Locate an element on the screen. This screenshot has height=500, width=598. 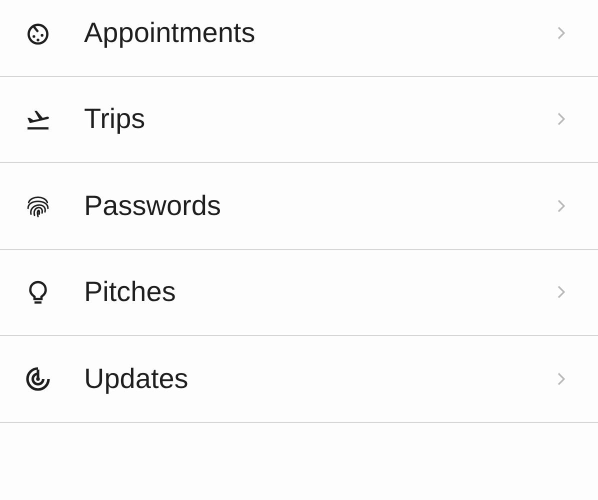
item-label: Updates is located at coordinates (137, 379).